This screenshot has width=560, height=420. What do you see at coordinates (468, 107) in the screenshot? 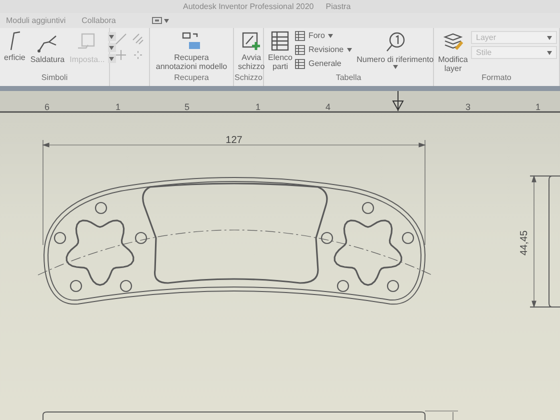
I see `zone-label: 3` at bounding box center [468, 107].